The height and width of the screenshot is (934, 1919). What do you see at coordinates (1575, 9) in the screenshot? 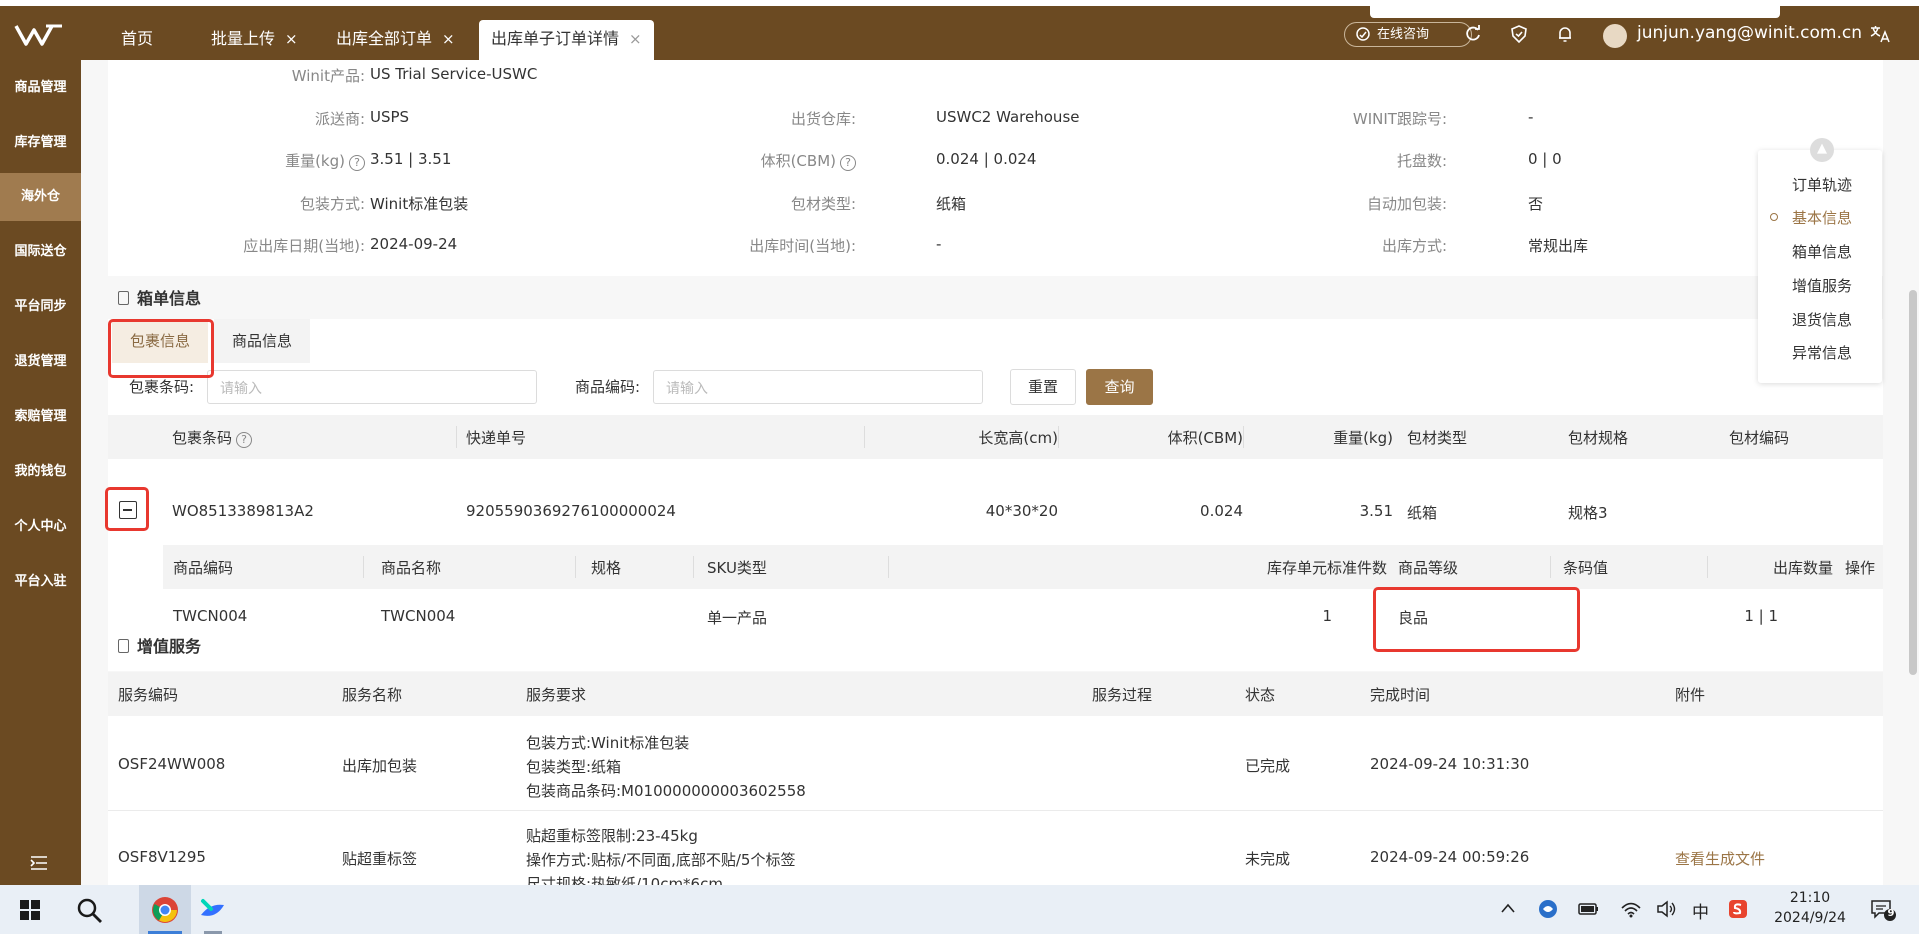
I see `browser-popup-strip` at bounding box center [1575, 9].